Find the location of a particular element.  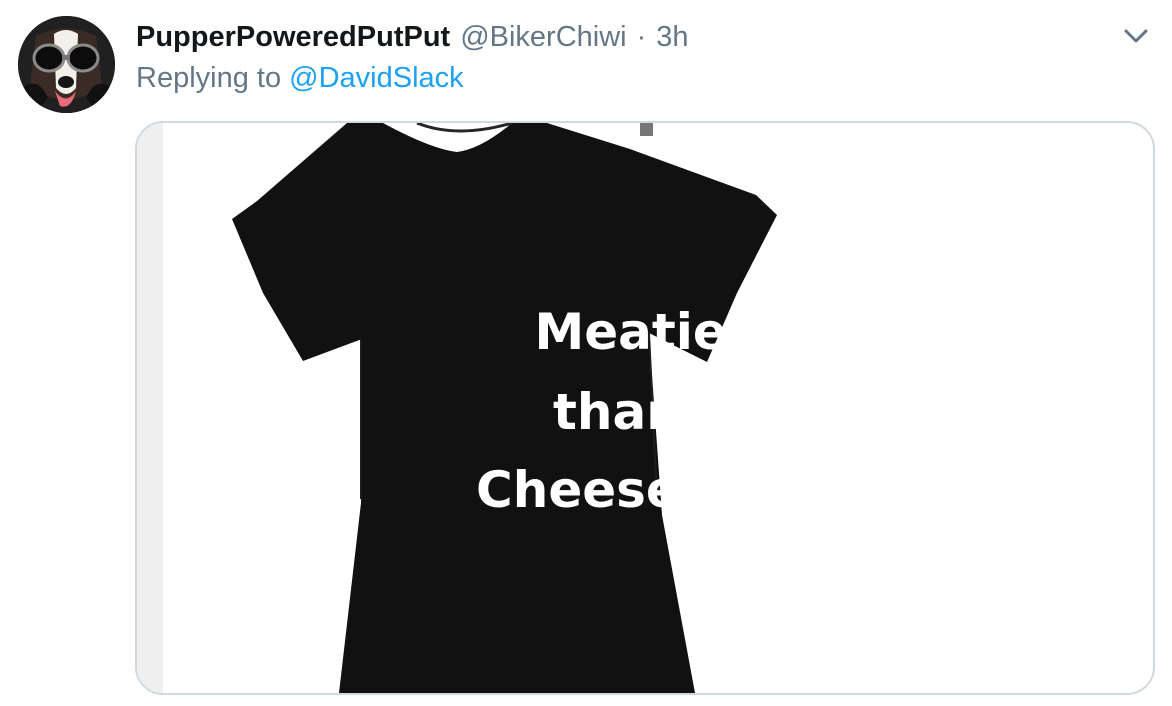

user-handle: @BikerChiwi is located at coordinates (543, 37).